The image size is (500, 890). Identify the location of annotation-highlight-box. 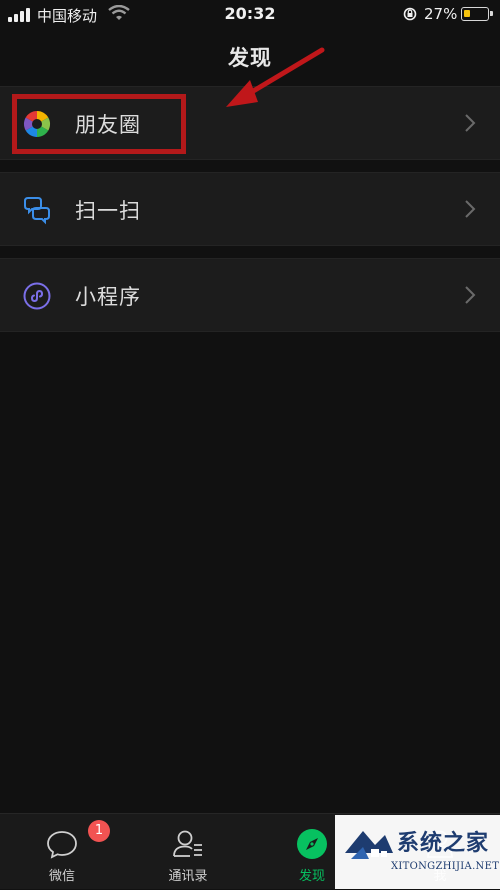
(99, 124).